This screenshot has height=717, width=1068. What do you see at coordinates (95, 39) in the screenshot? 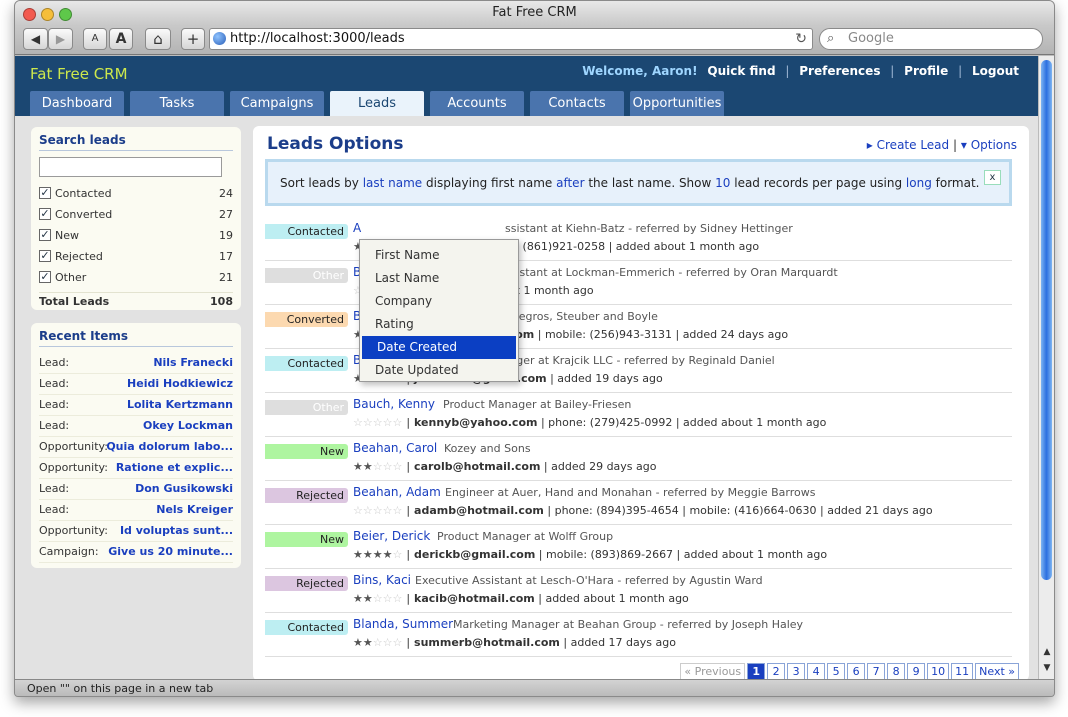
I see `text-smaller-button: A` at bounding box center [95, 39].